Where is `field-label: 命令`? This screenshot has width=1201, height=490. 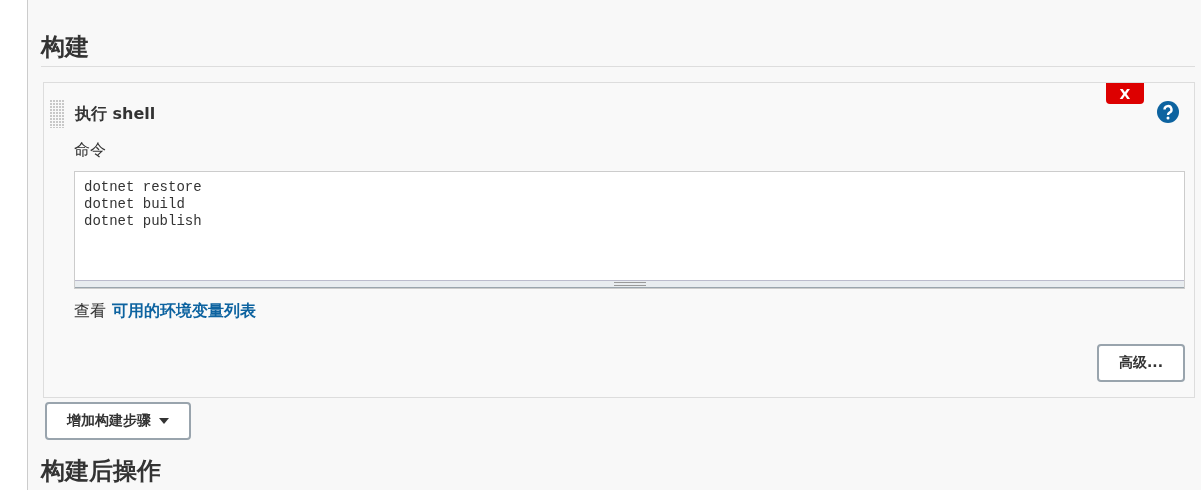
field-label: 命令 is located at coordinates (90, 150).